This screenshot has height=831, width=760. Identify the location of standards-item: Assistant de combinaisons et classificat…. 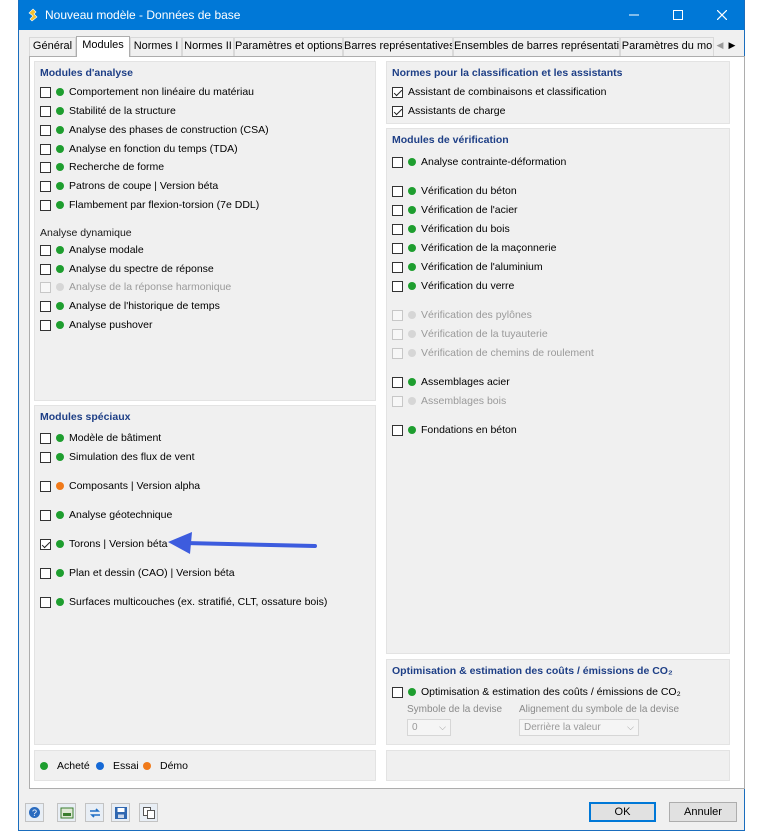
(499, 92).